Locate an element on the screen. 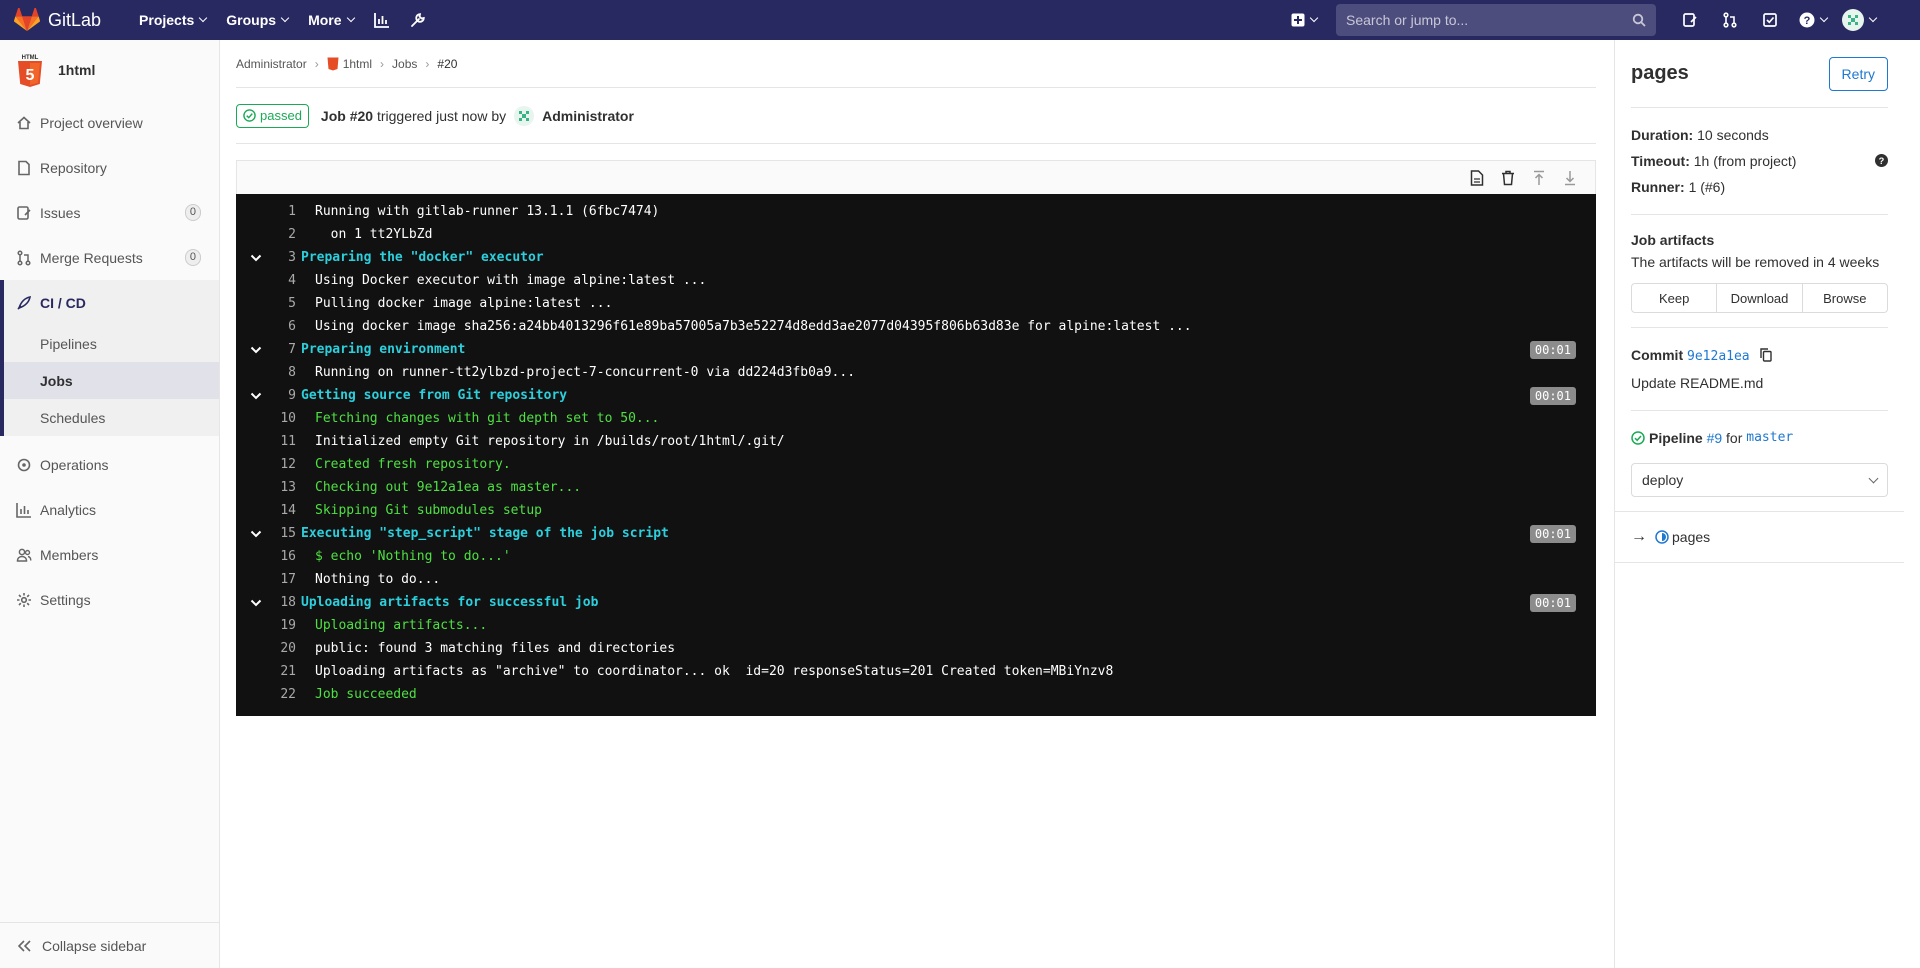 The width and height of the screenshot is (1920, 968). avatar is located at coordinates (524, 115).